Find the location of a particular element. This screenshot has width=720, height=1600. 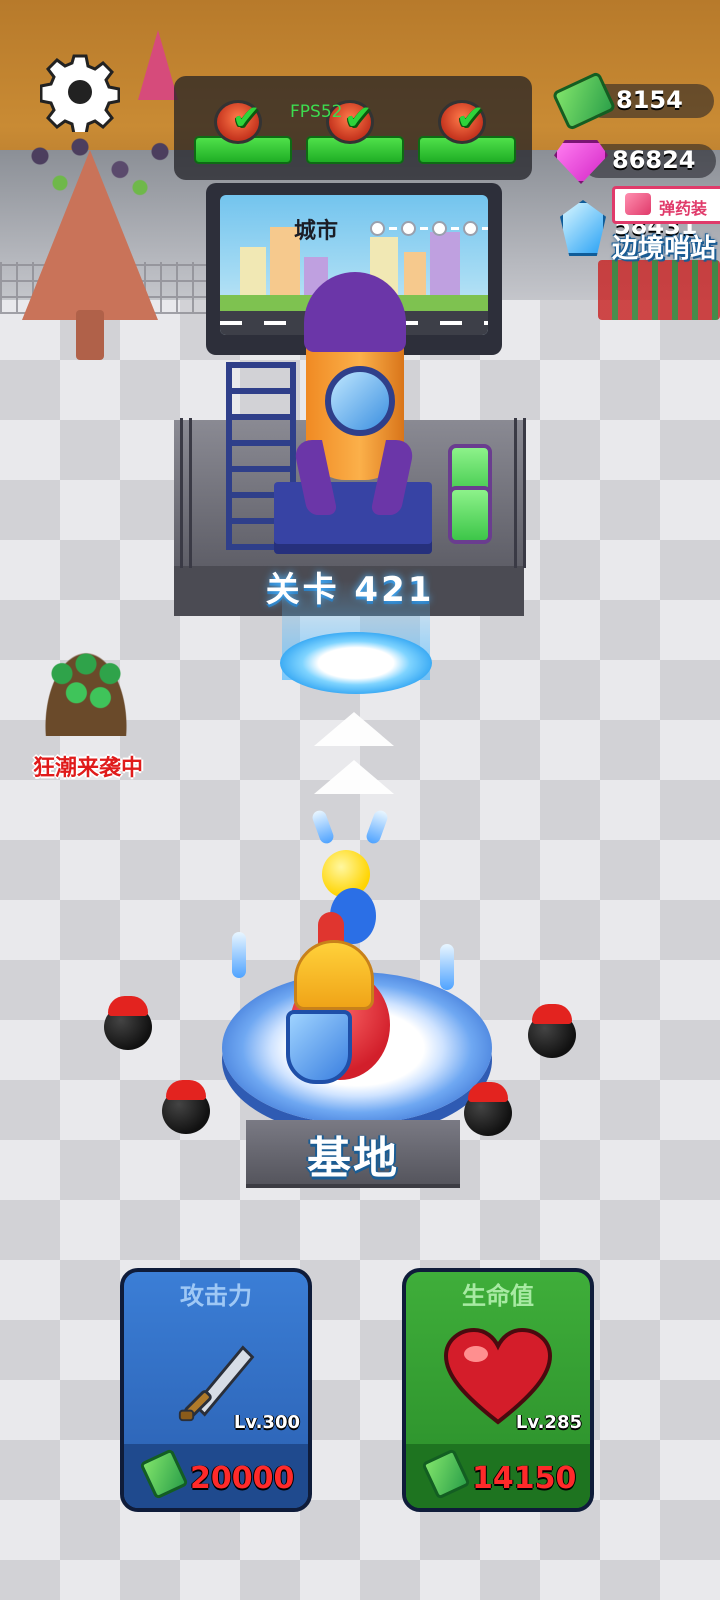

pink-tree is located at coordinates (158, 65).